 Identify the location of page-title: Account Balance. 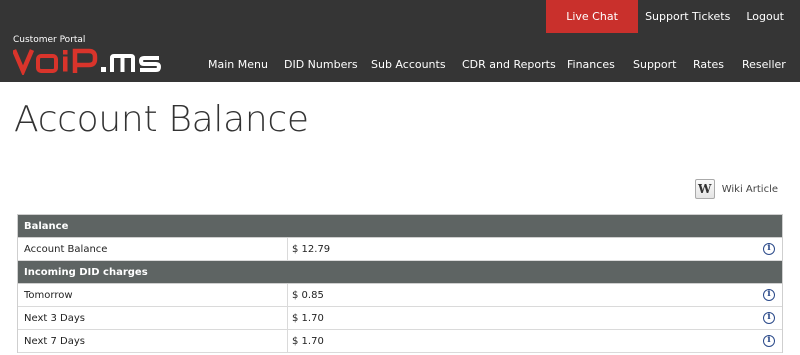
(161, 119).